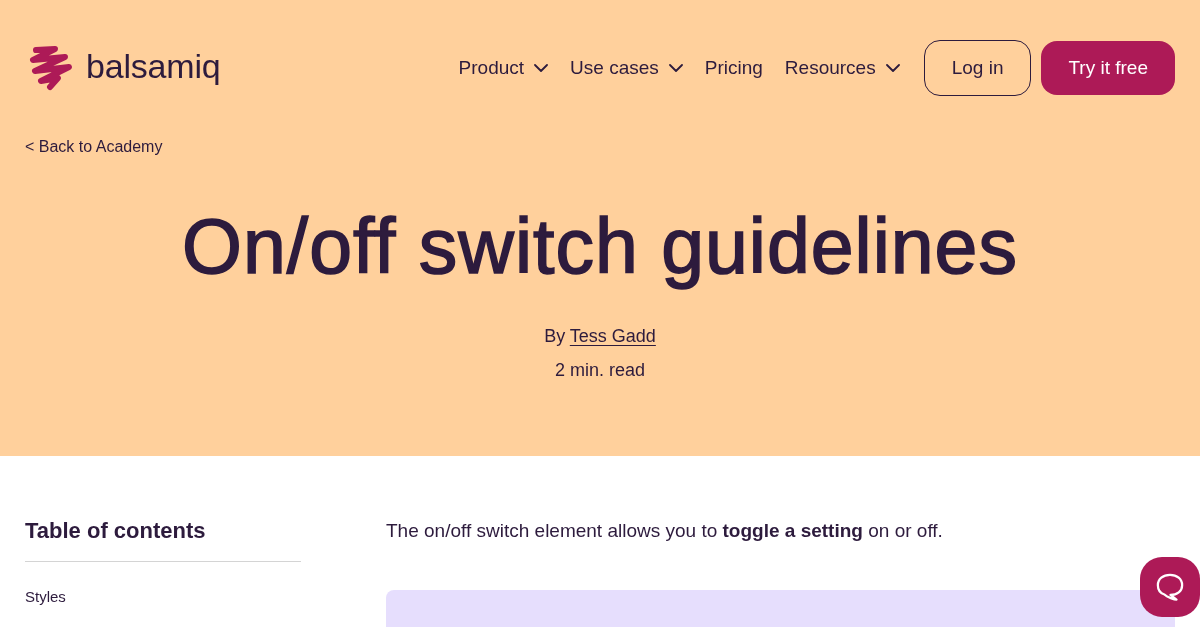  I want to click on speech-bubble-icon, so click(1170, 587).